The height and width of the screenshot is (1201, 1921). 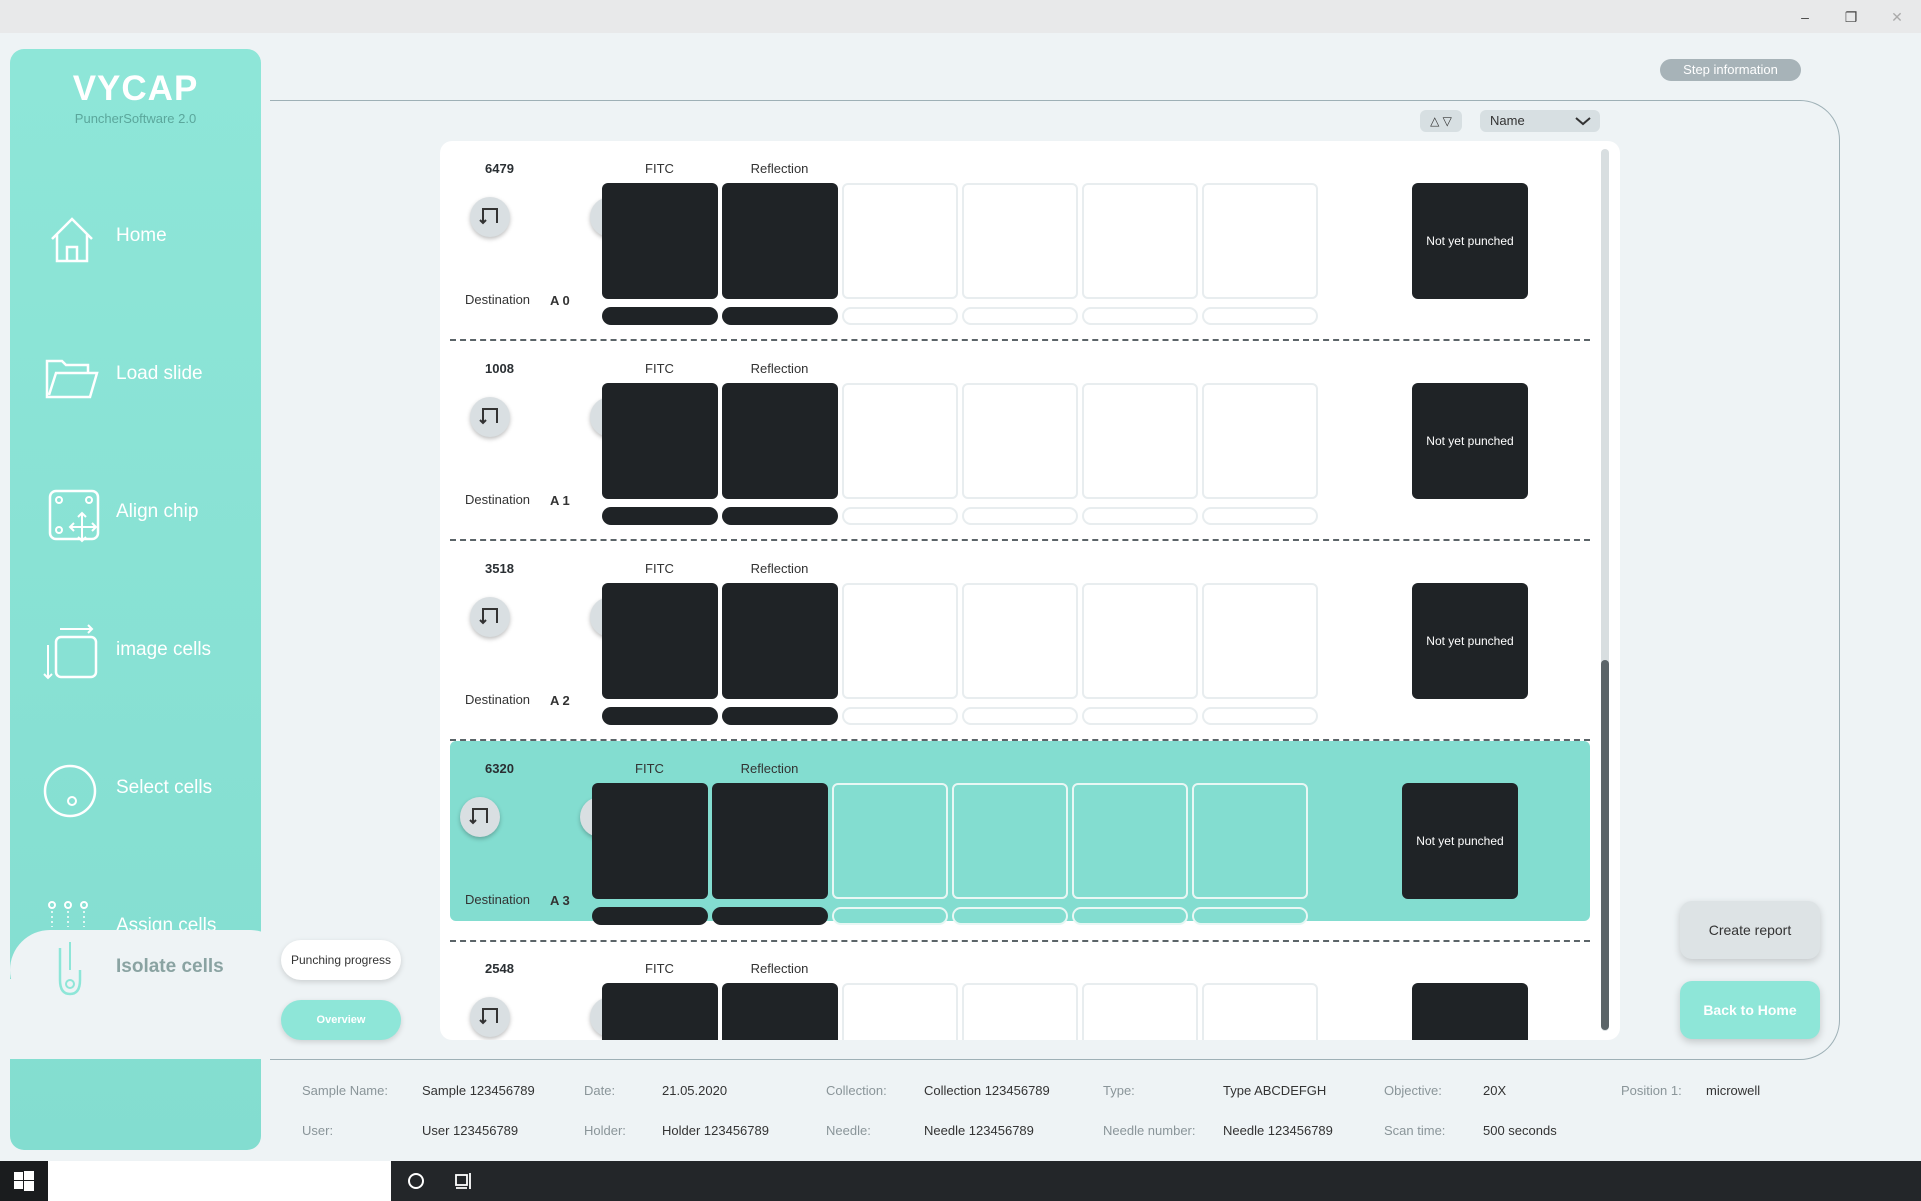 I want to click on nav-item-home: Home, so click(x=135, y=239).